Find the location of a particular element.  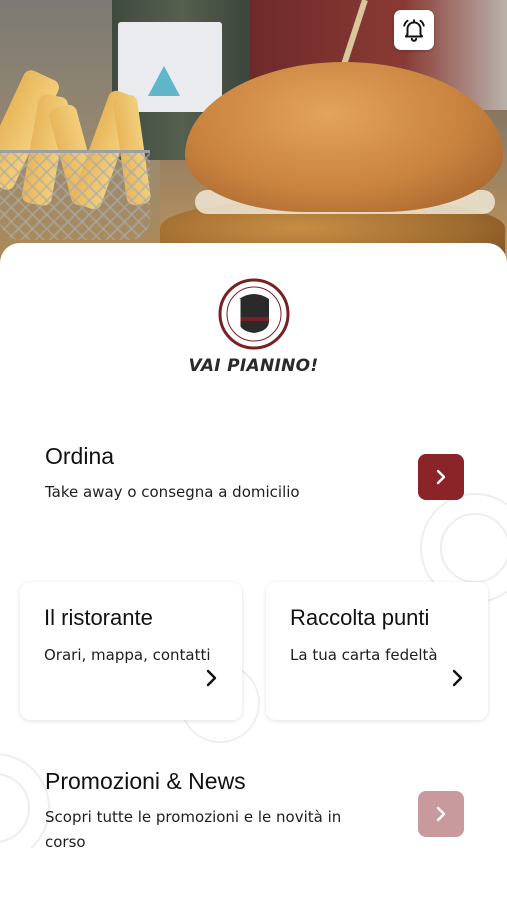

card-loyalty: Raccolta punti La tua carta fedeltà is located at coordinates (377, 651).